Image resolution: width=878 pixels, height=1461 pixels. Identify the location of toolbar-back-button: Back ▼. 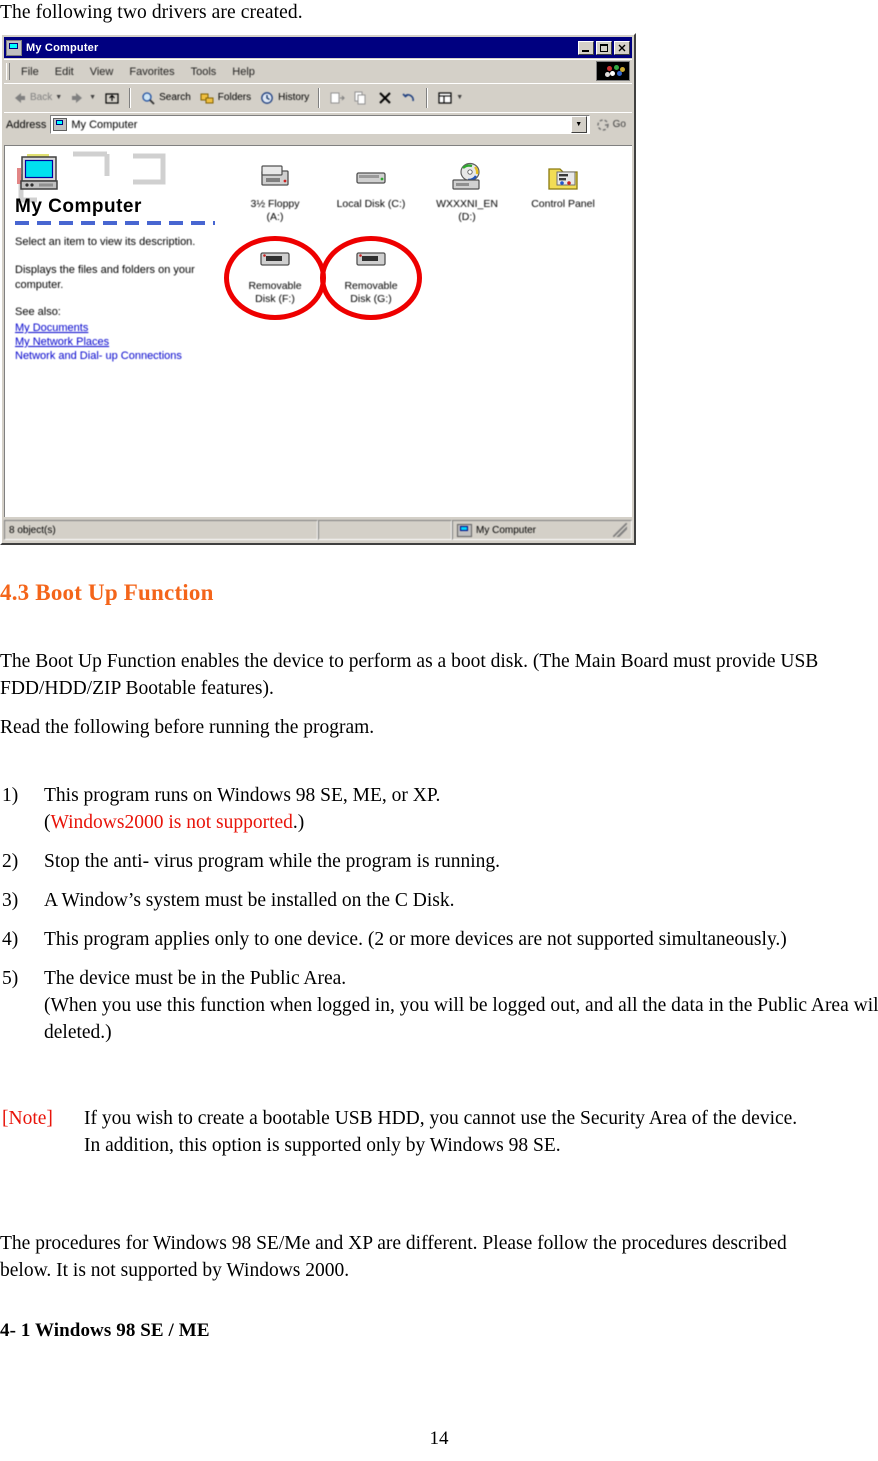
(36, 98).